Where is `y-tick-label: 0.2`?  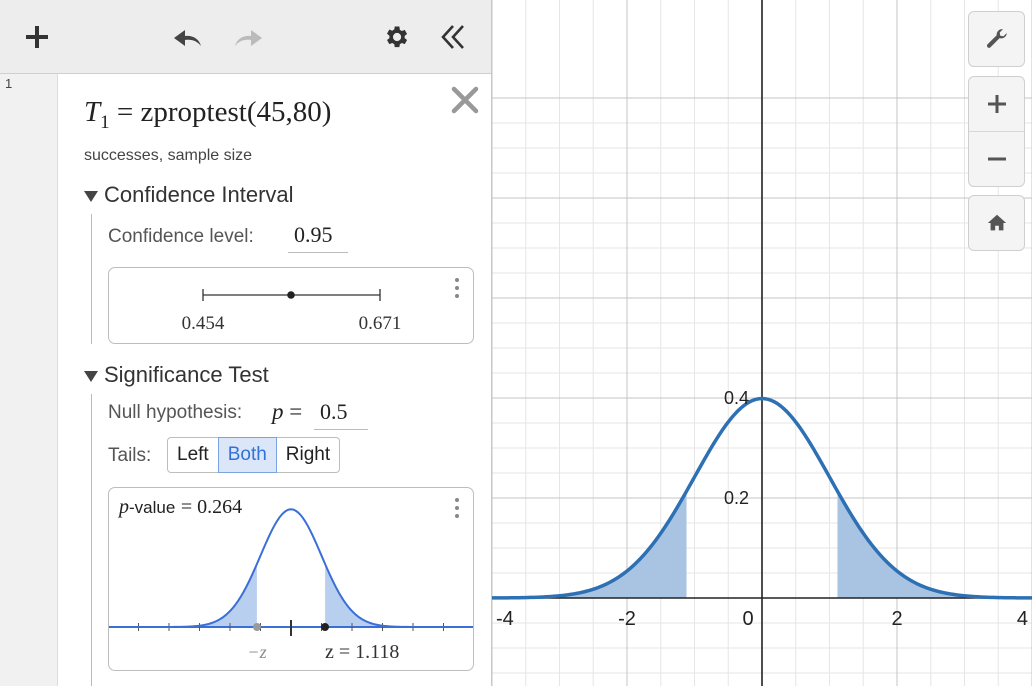 y-tick-label: 0.2 is located at coordinates (736, 498).